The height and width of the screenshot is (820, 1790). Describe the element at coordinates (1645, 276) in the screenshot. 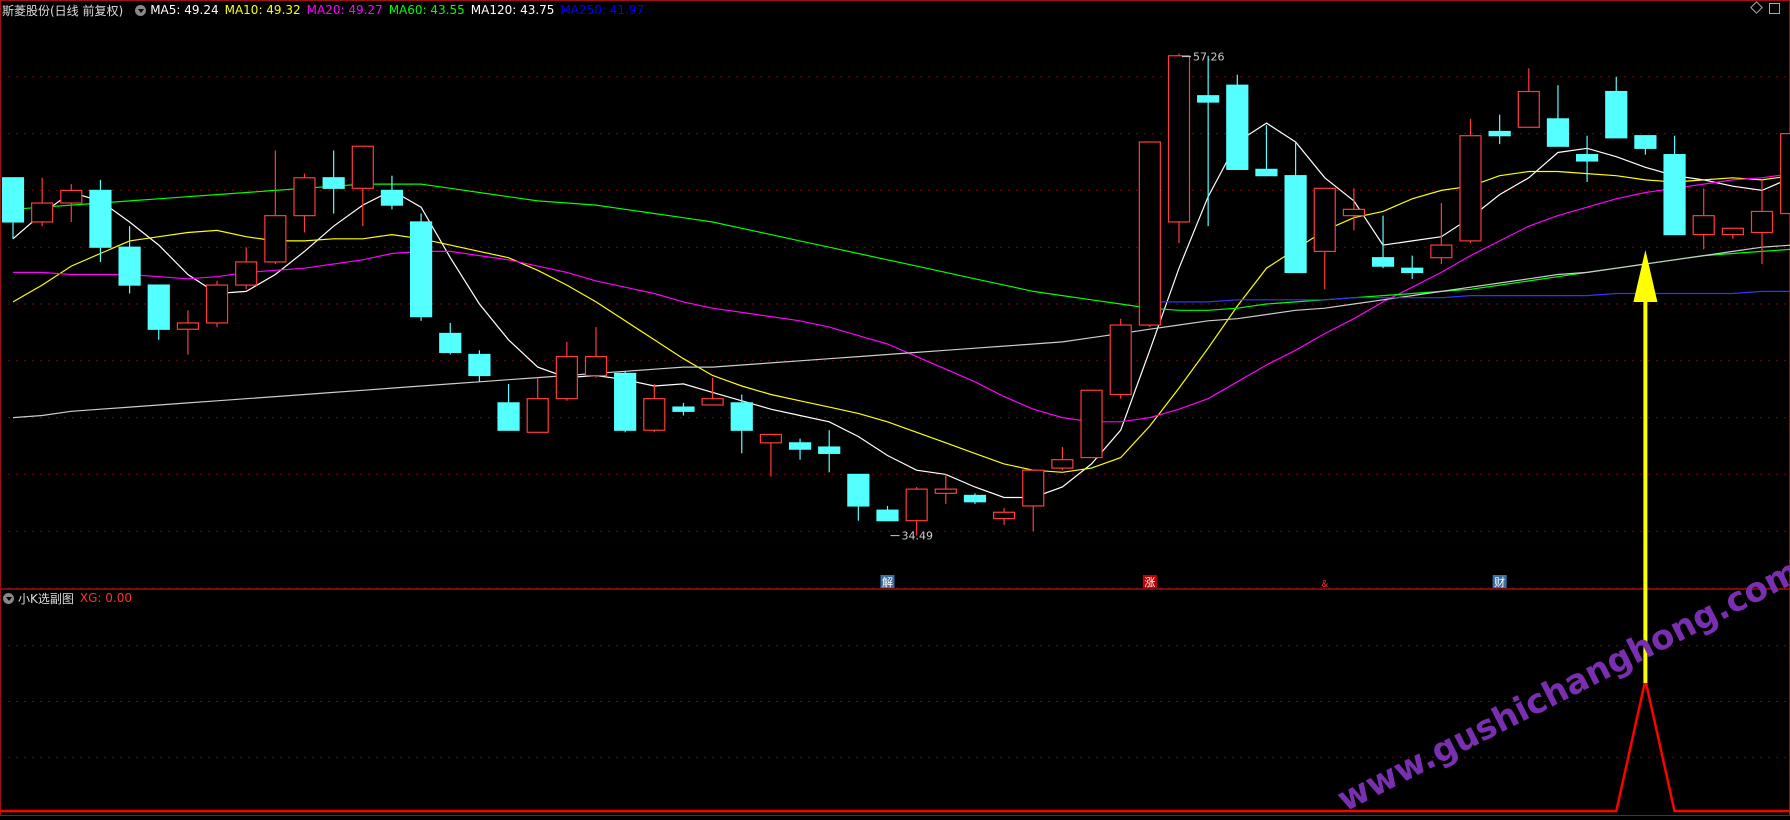

I see `signal-arrow-head` at that location.